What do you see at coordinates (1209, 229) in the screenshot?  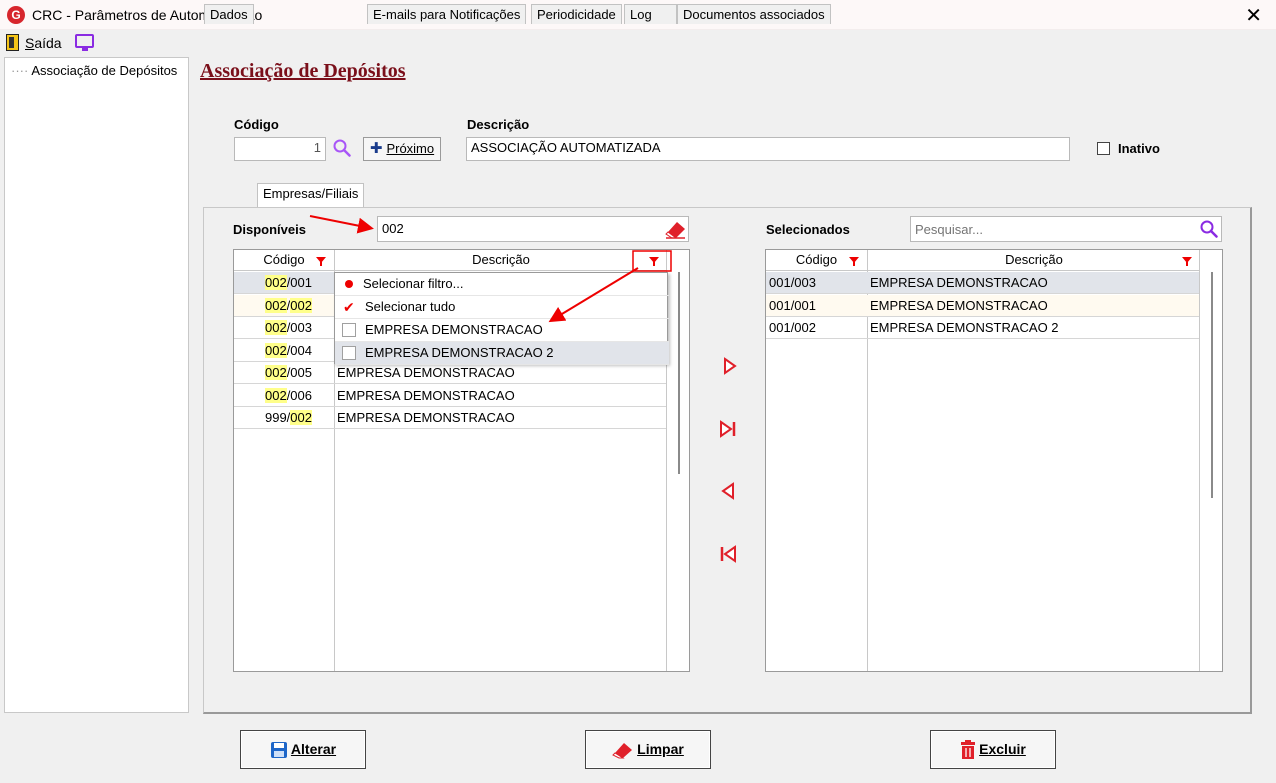 I see `selecionados-search-icon` at bounding box center [1209, 229].